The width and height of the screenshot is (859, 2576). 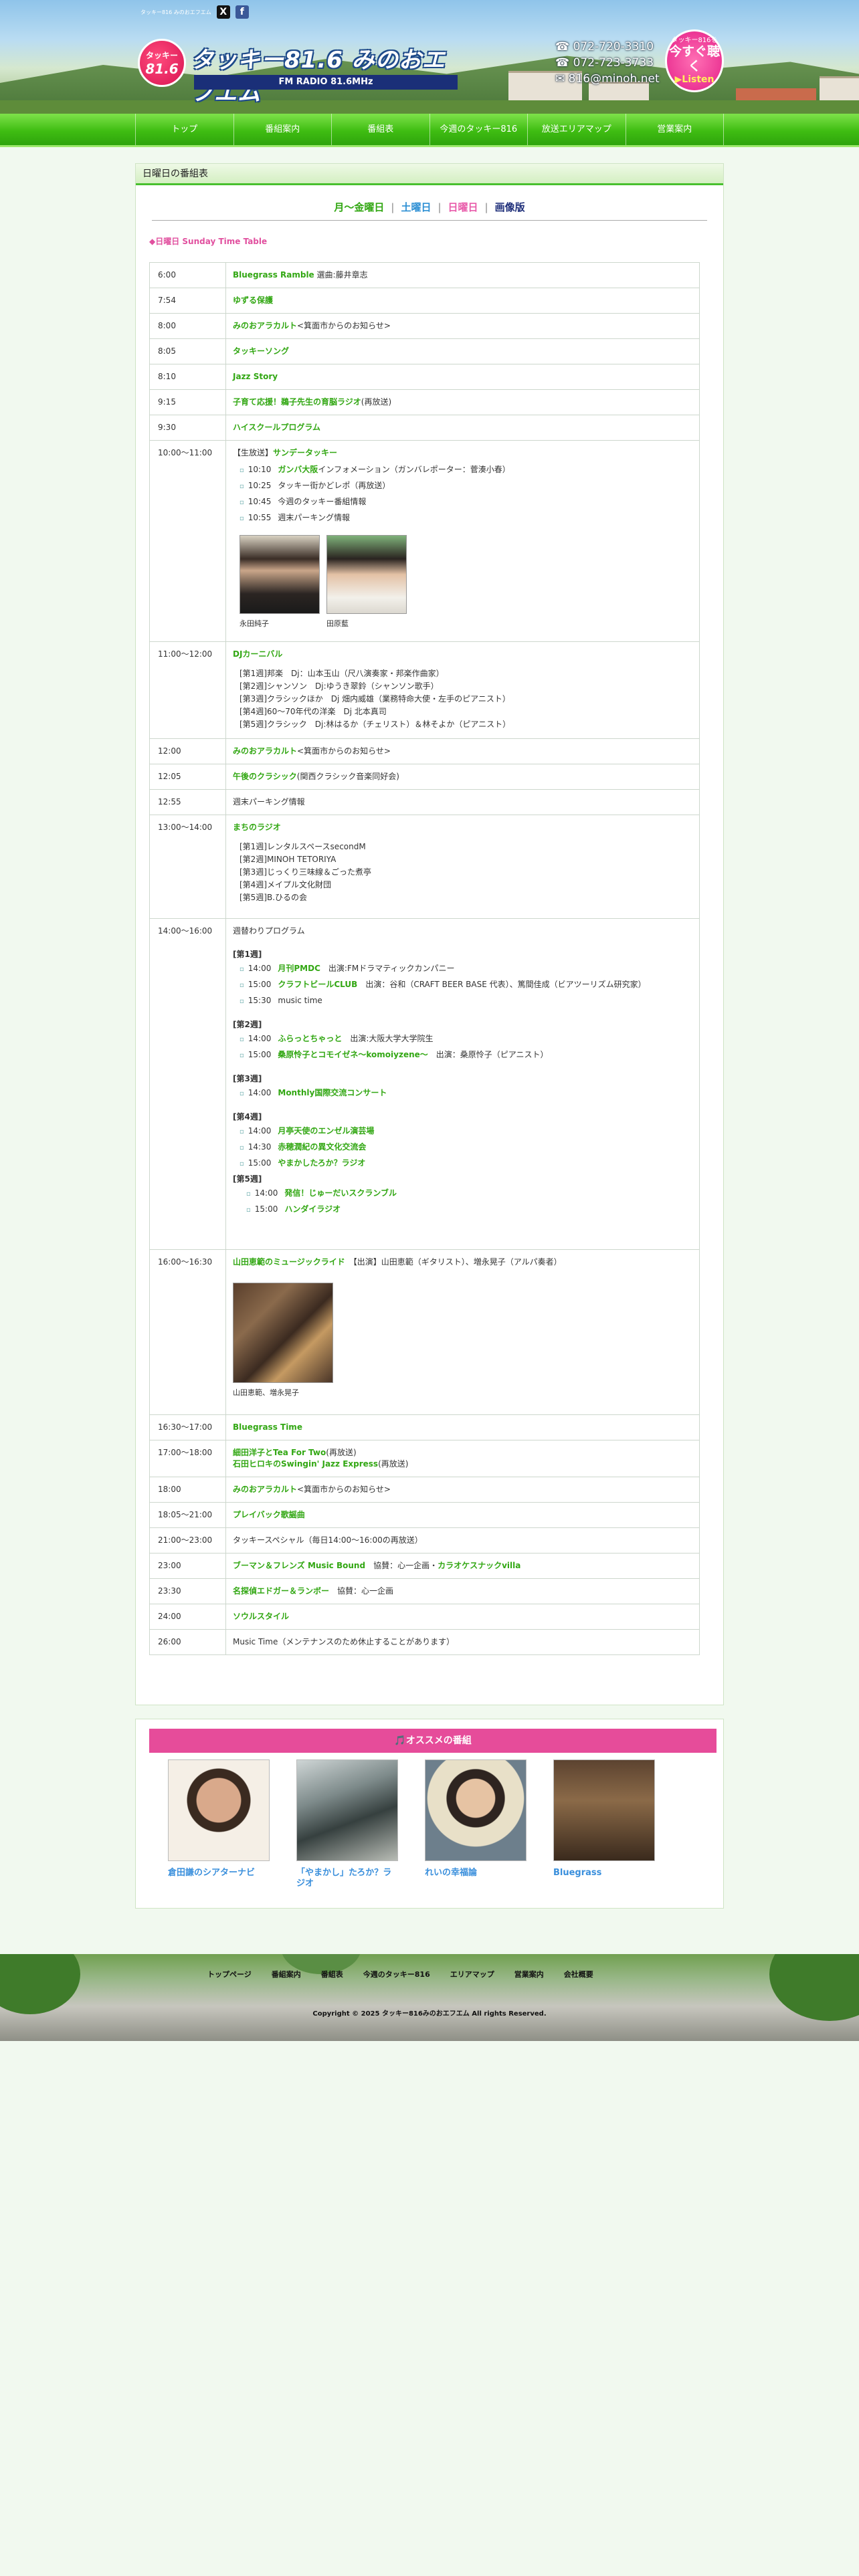 What do you see at coordinates (340, 1193) in the screenshot?
I see `segment-link: 発信！じゅーだいスクランブル` at bounding box center [340, 1193].